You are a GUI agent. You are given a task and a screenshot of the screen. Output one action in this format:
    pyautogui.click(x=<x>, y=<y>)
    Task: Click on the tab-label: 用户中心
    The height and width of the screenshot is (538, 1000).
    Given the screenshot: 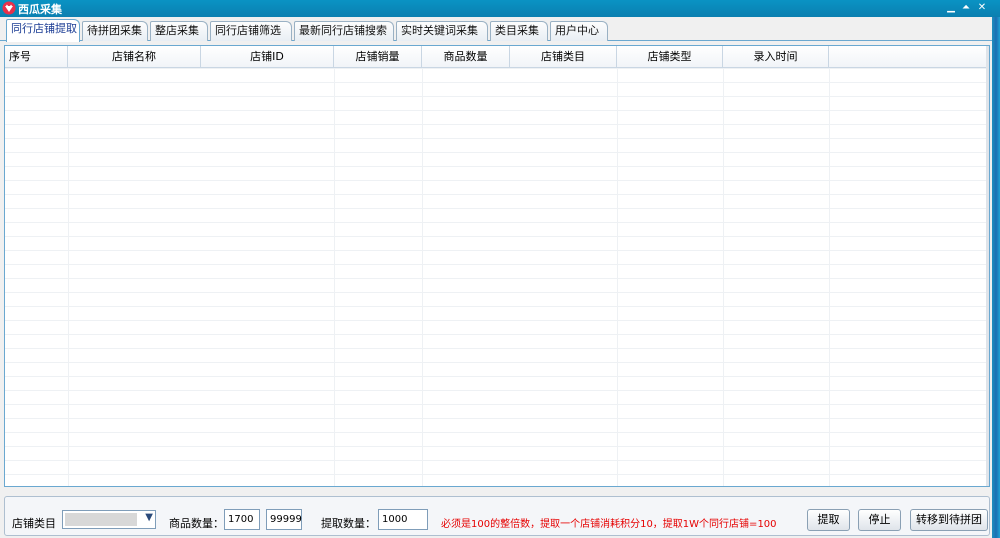 What is the action you would take?
    pyautogui.click(x=577, y=30)
    